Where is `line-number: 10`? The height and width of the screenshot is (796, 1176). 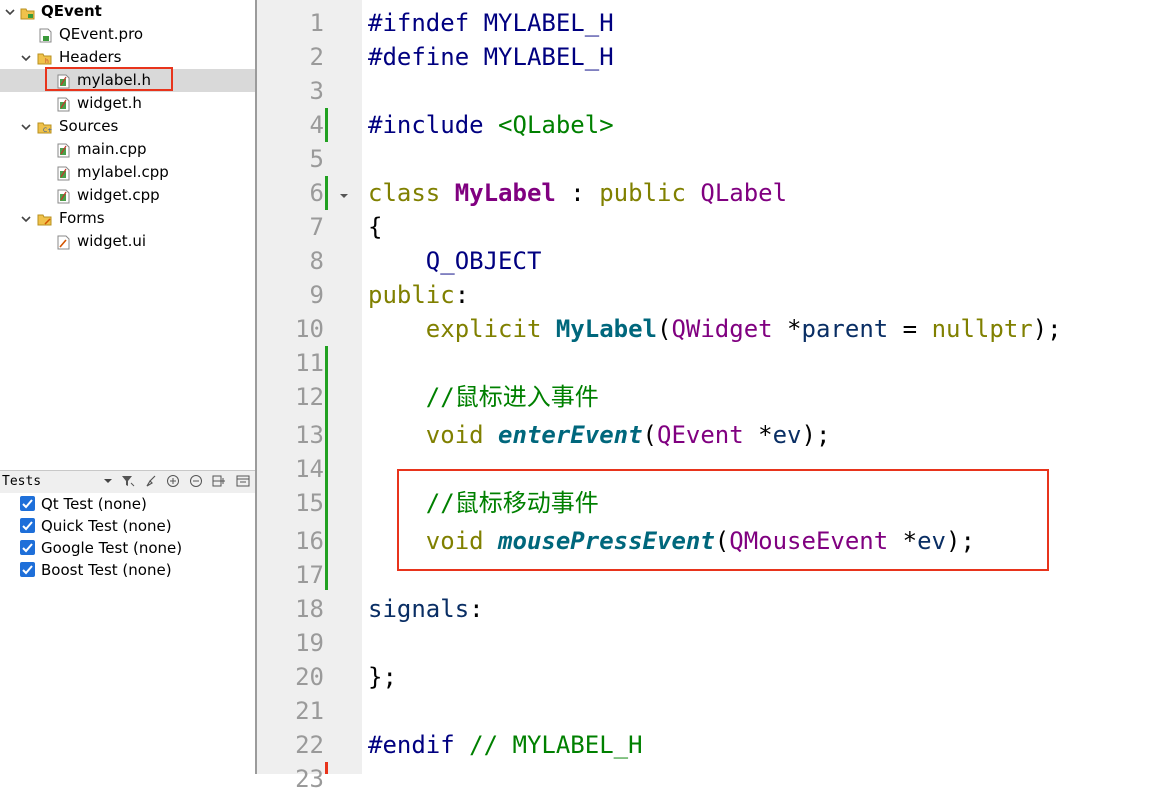
line-number: 10 is located at coordinates (309, 329).